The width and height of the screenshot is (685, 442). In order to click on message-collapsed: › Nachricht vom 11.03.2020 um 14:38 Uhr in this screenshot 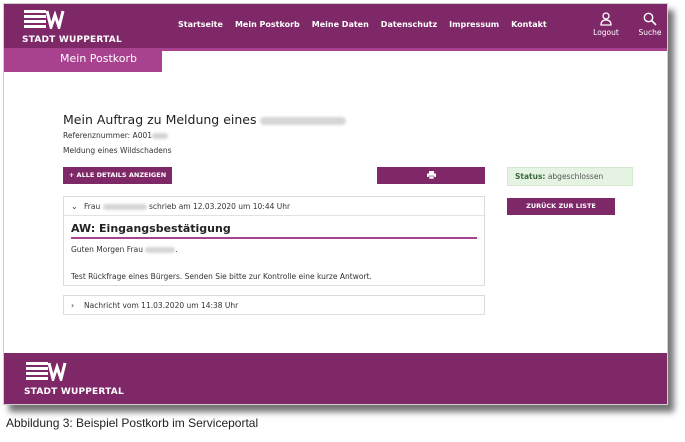, I will do `click(274, 305)`.